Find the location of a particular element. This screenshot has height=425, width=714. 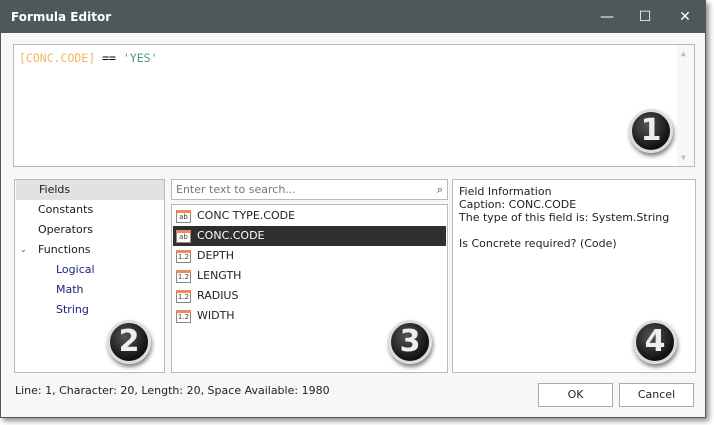

minimize-button: — is located at coordinates (607, 17).